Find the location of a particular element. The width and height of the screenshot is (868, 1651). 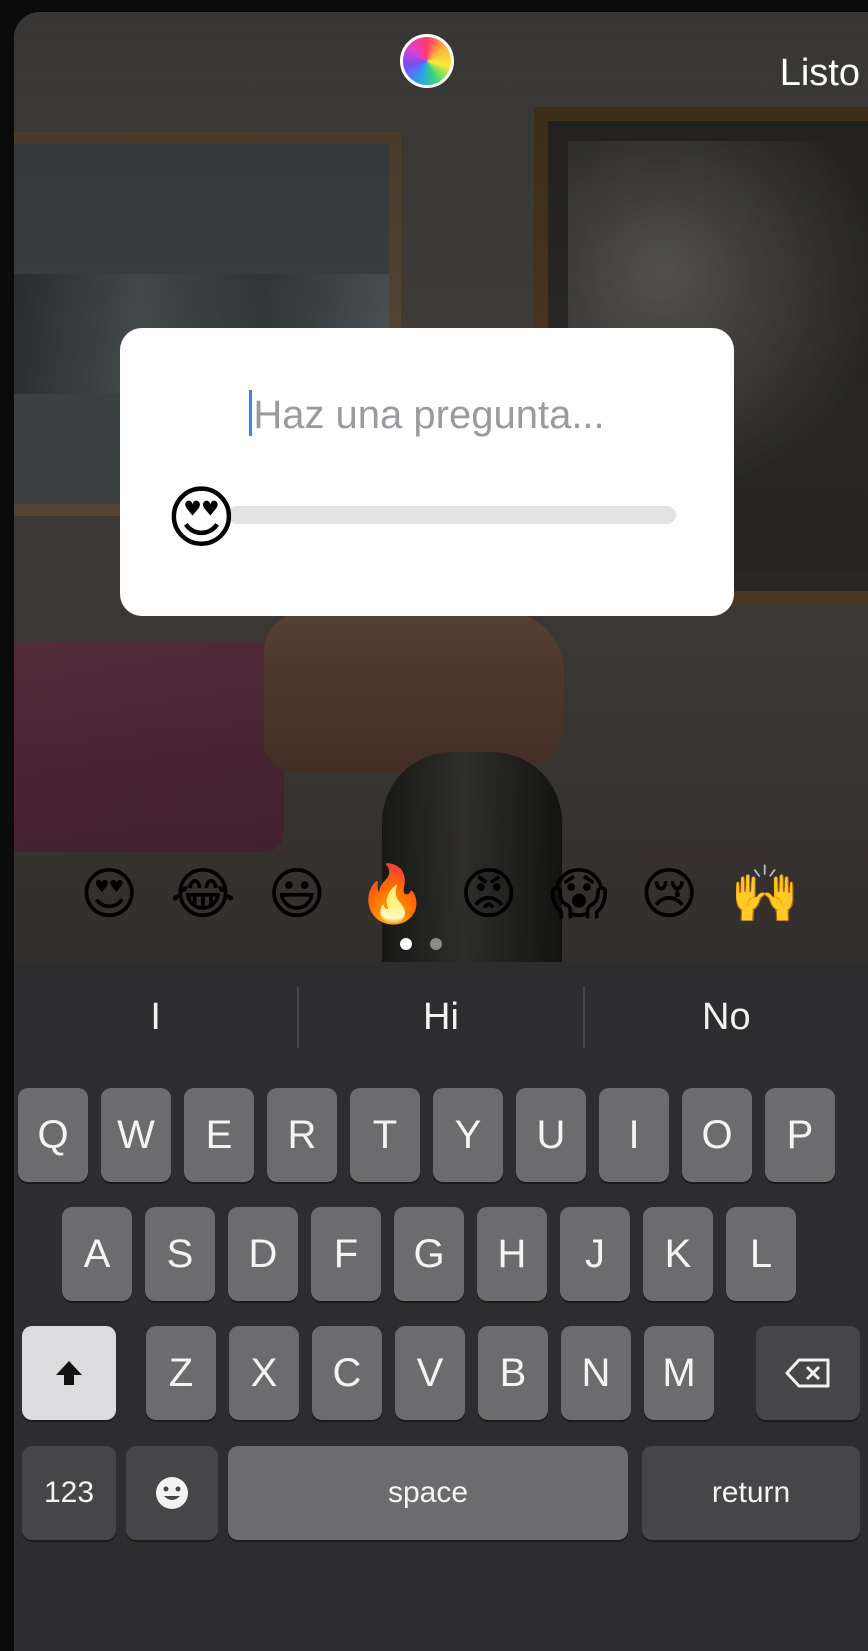

key-x: X is located at coordinates (264, 1373).